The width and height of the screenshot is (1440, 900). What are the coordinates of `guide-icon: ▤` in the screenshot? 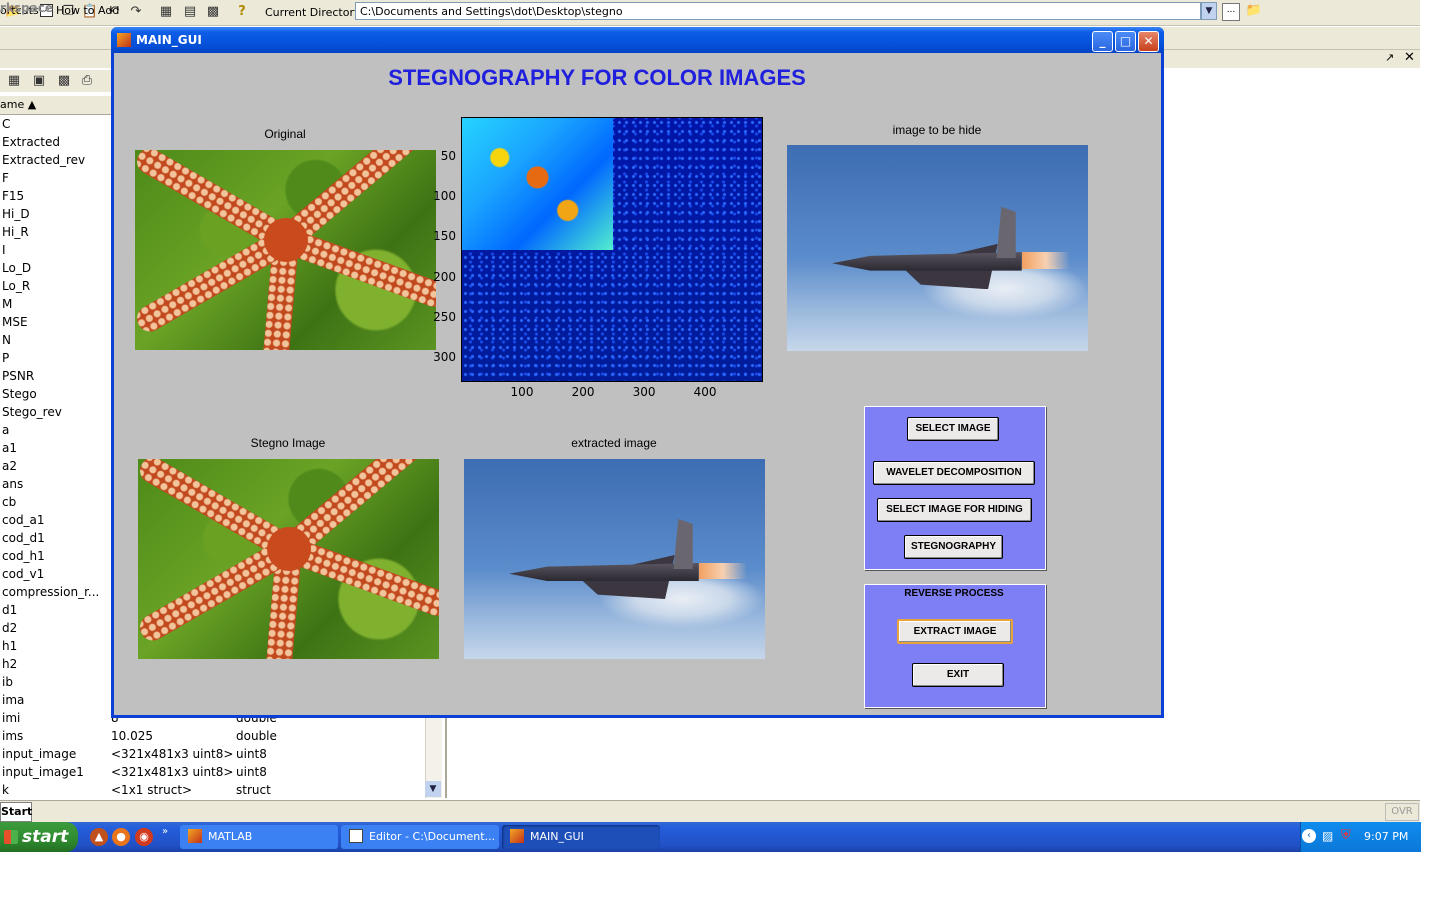 It's located at (190, 12).